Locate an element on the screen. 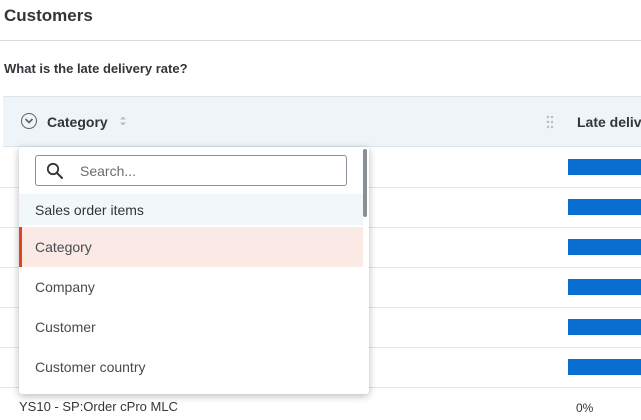  scrollbar-thumb is located at coordinates (365, 183).